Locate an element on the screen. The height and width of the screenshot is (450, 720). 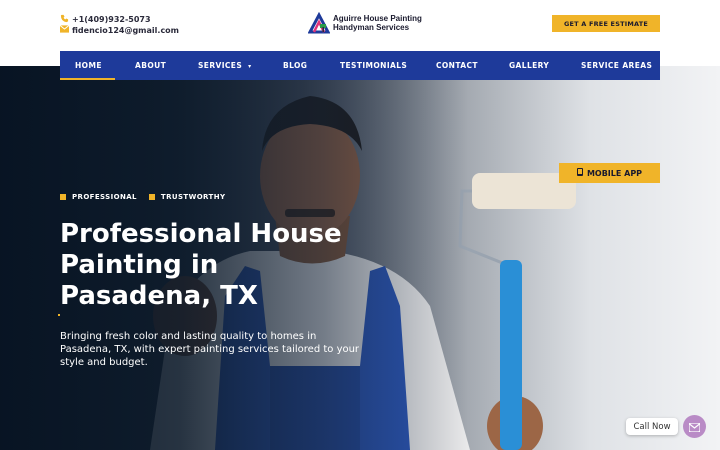
nav-gallery: GALLERY is located at coordinates (529, 65).